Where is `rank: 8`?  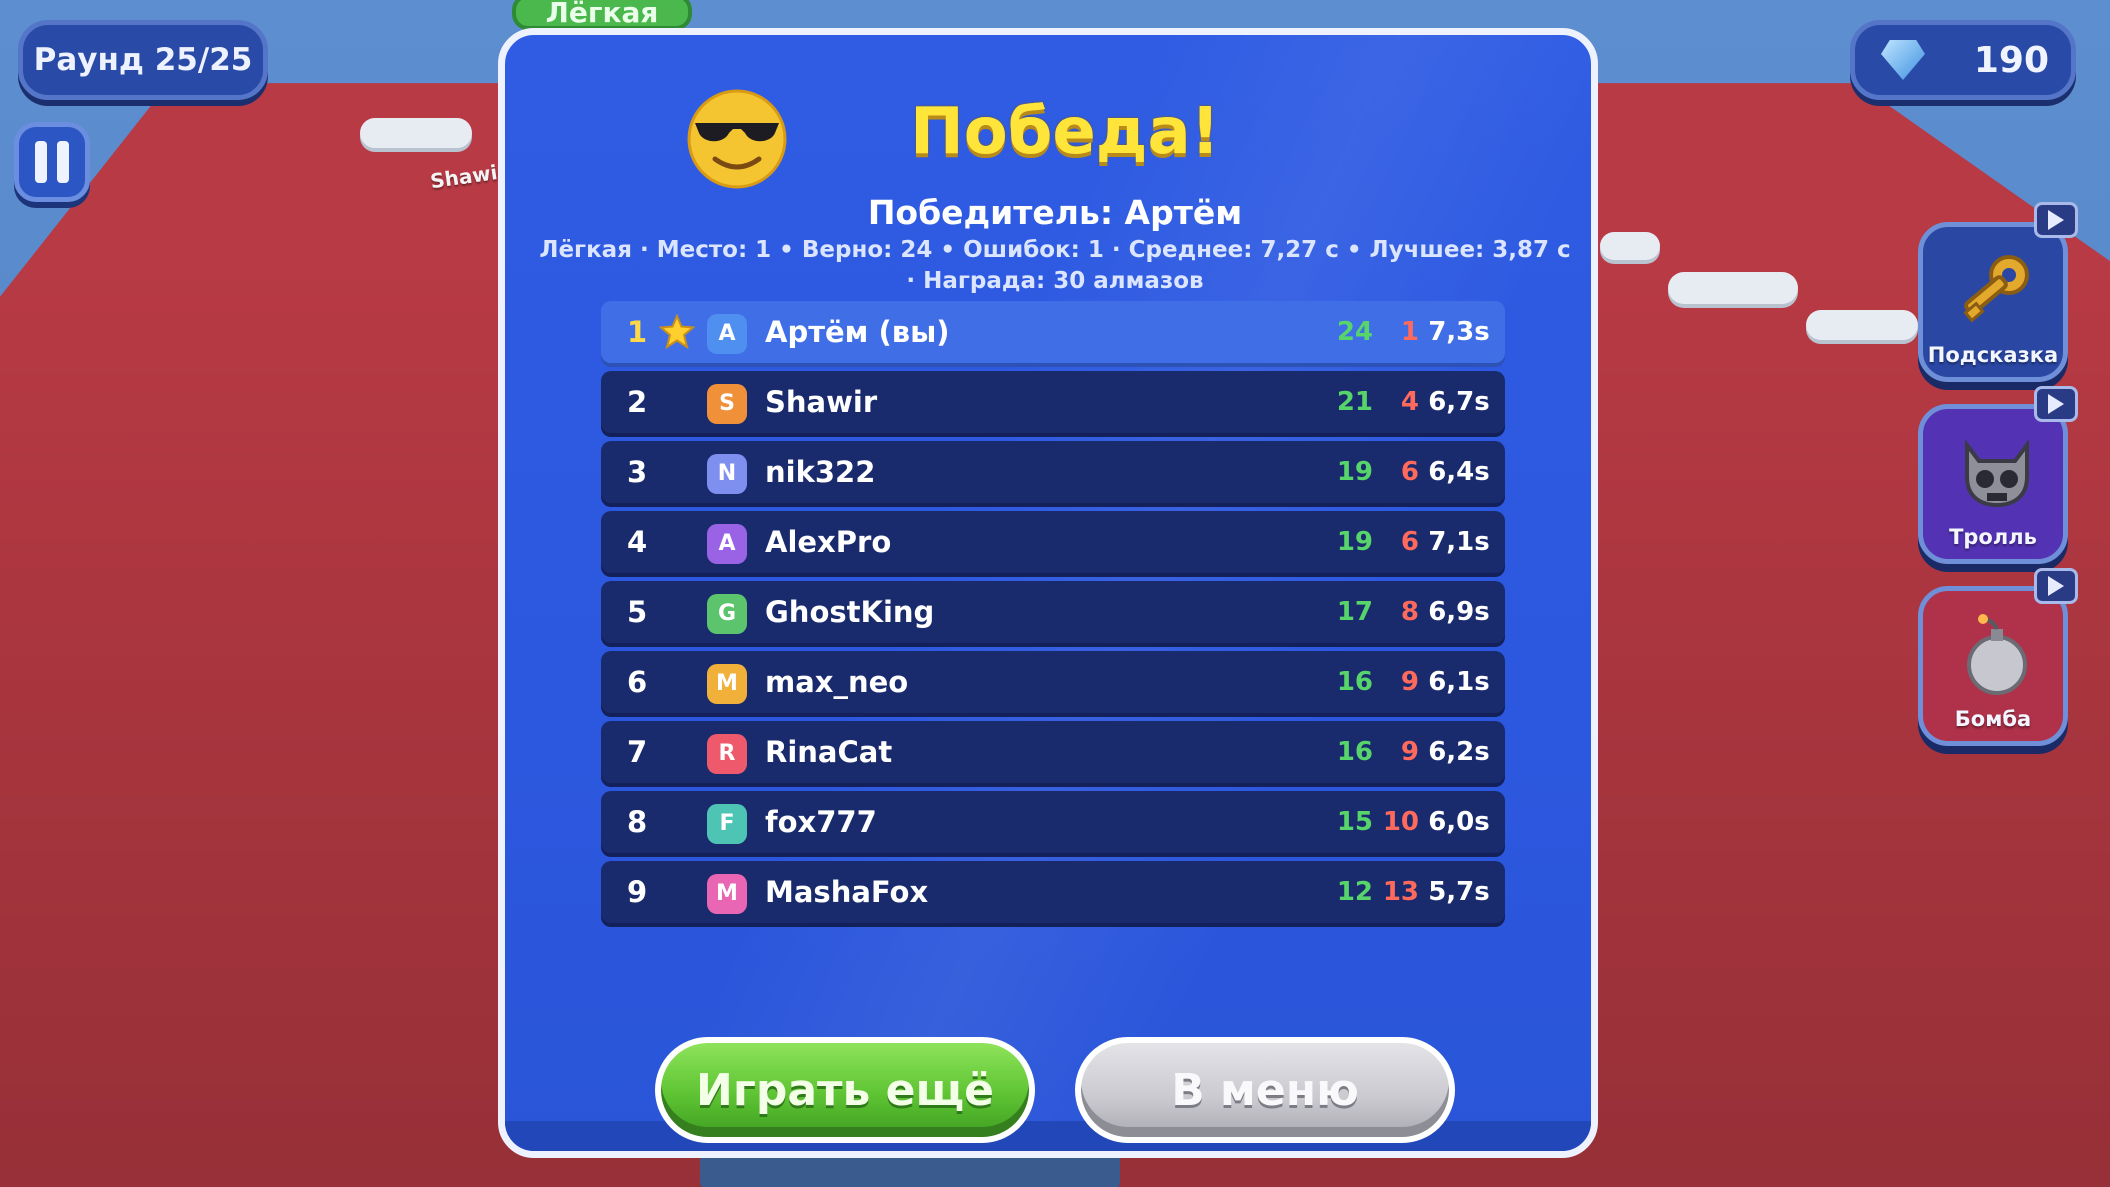
rank: 8 is located at coordinates (637, 822).